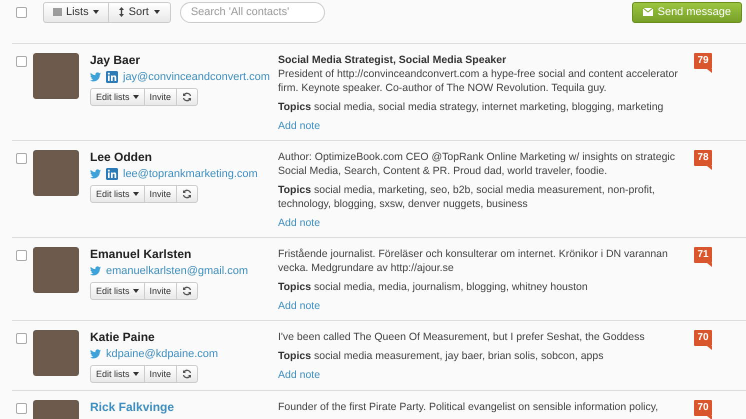 The image size is (746, 419). I want to click on lists-button: Lists, so click(76, 12).